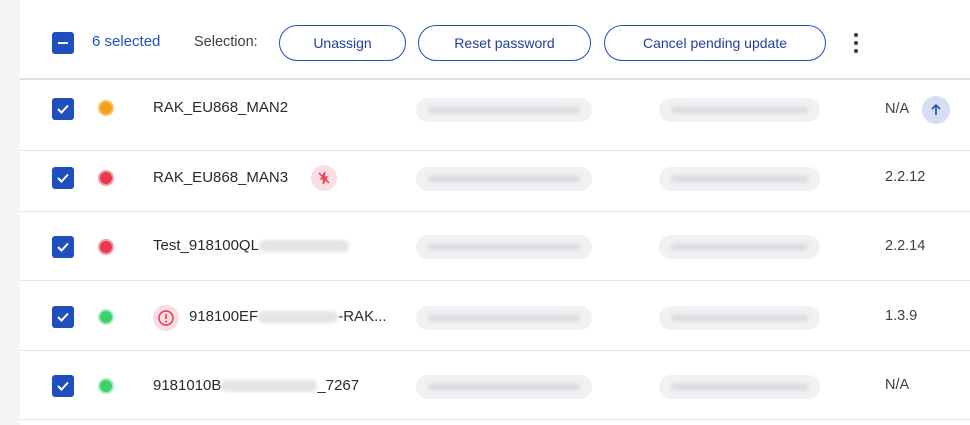 This screenshot has width=970, height=425. What do you see at coordinates (342, 43) in the screenshot?
I see `unassign-button: Unassign` at bounding box center [342, 43].